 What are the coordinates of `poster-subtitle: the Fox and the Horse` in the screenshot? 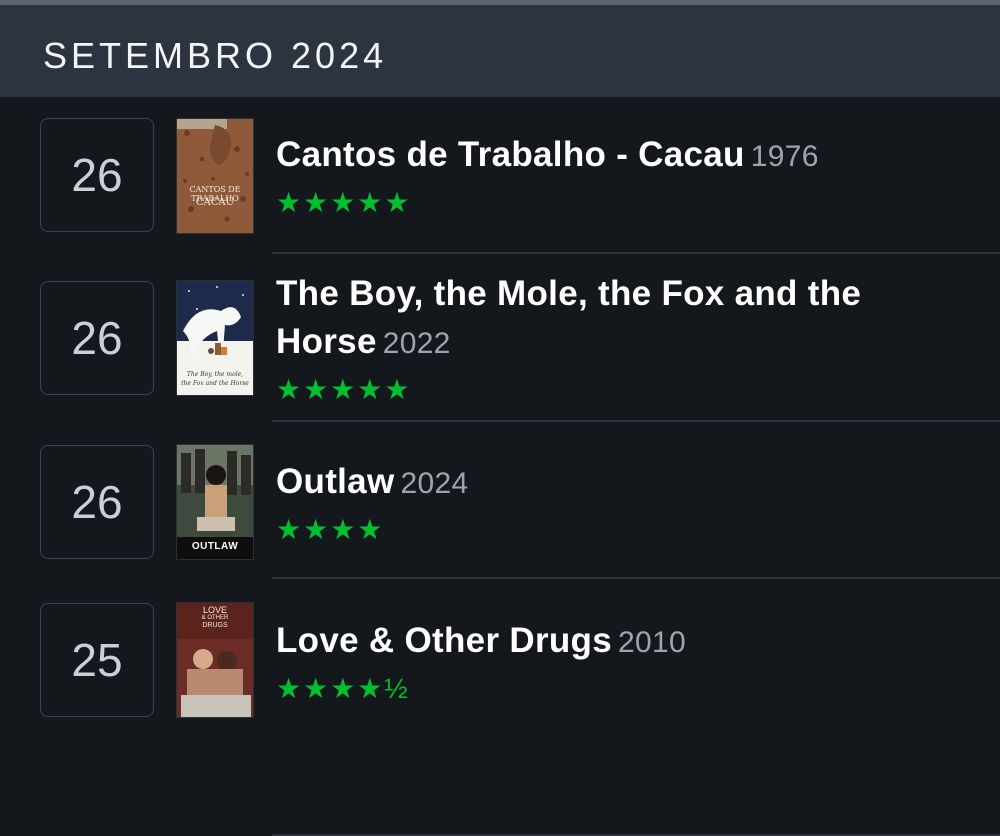 It's located at (215, 383).